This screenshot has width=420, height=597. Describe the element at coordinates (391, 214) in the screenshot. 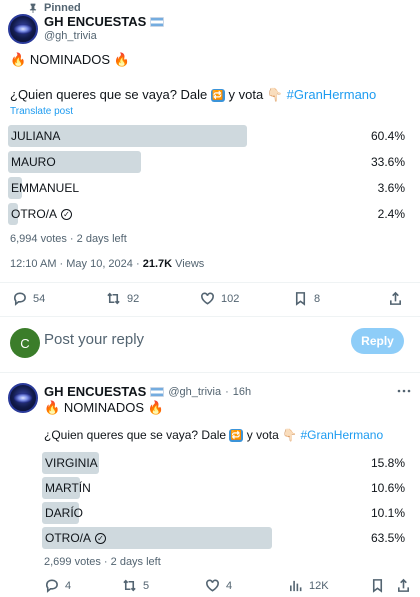

I see `poll-option-percent: 2.4%` at that location.